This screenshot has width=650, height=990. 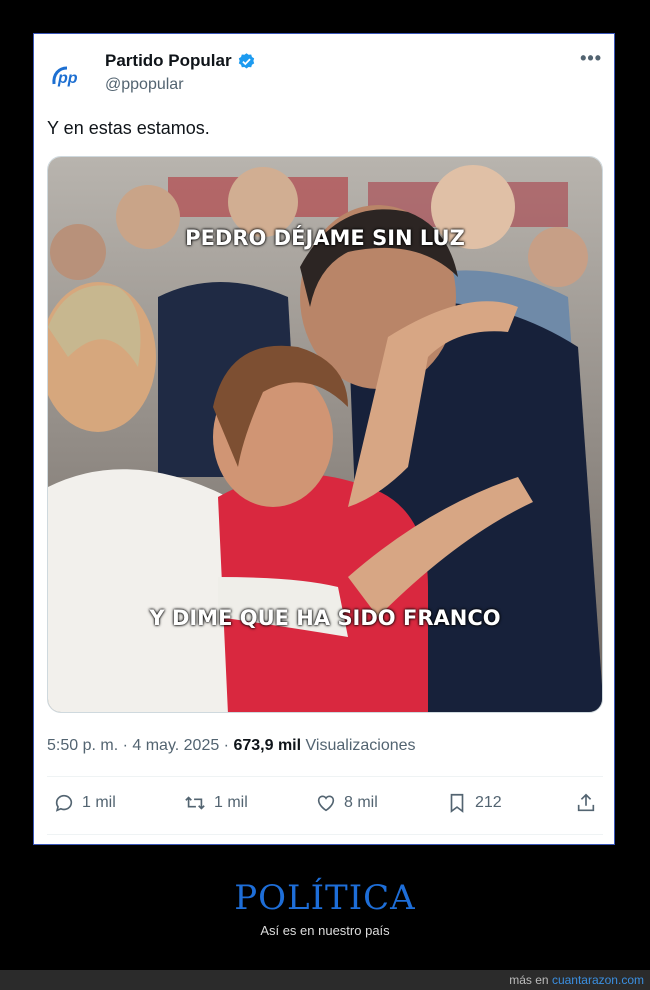 What do you see at coordinates (325, 980) in the screenshot?
I see `footer-bar: más en cuantarazon.com` at bounding box center [325, 980].